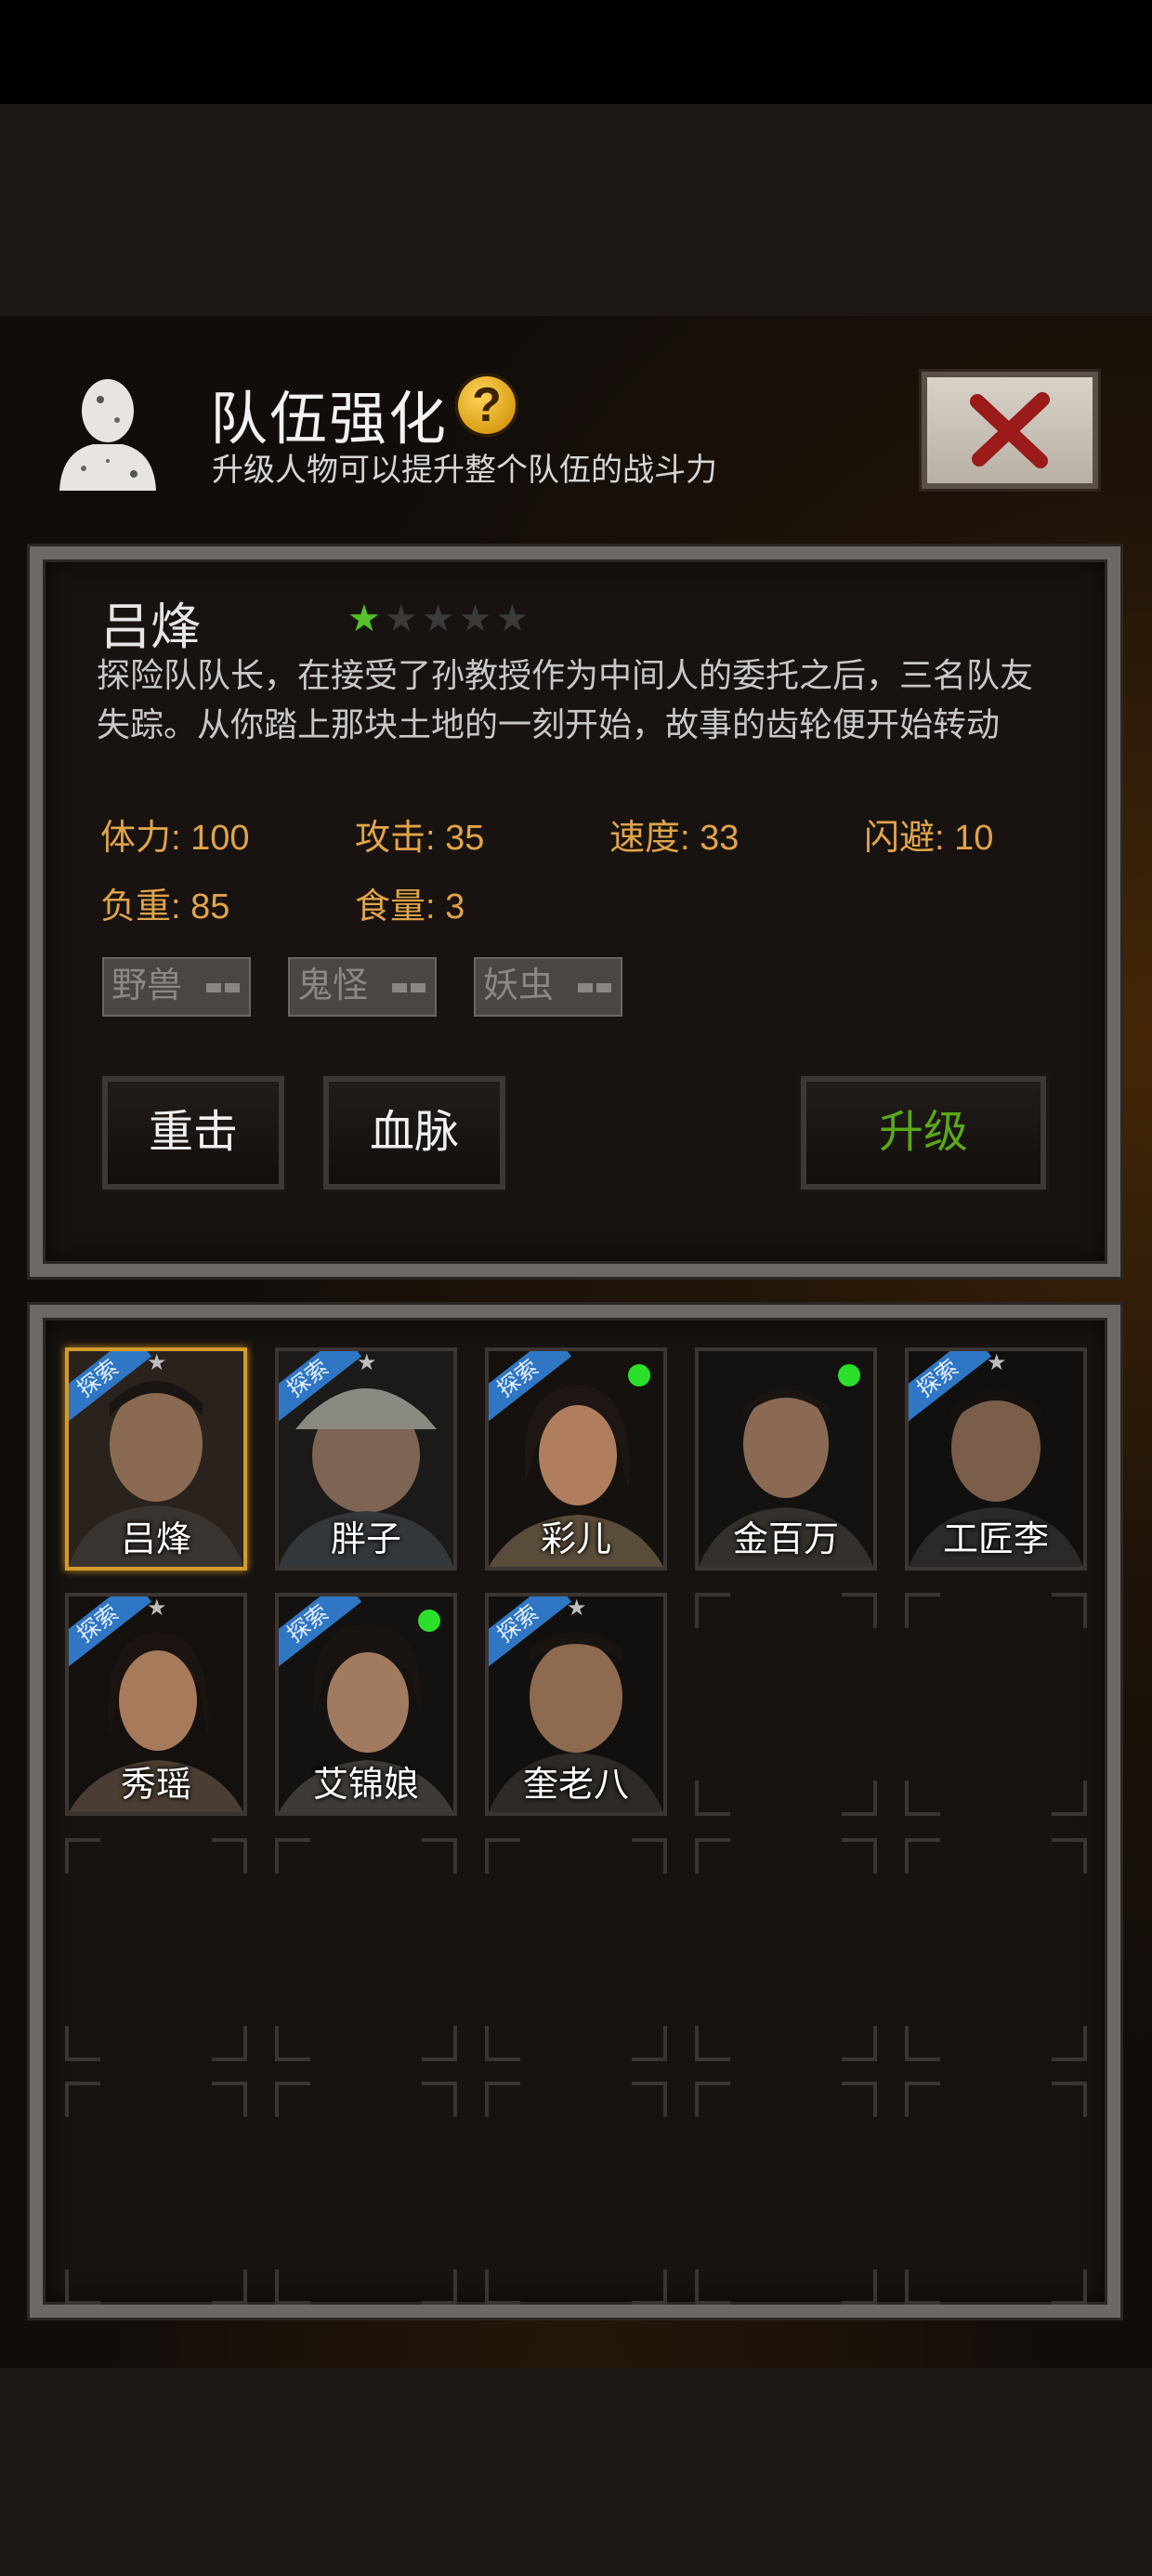  I want to click on member-name: 吕烽, so click(155, 1539).